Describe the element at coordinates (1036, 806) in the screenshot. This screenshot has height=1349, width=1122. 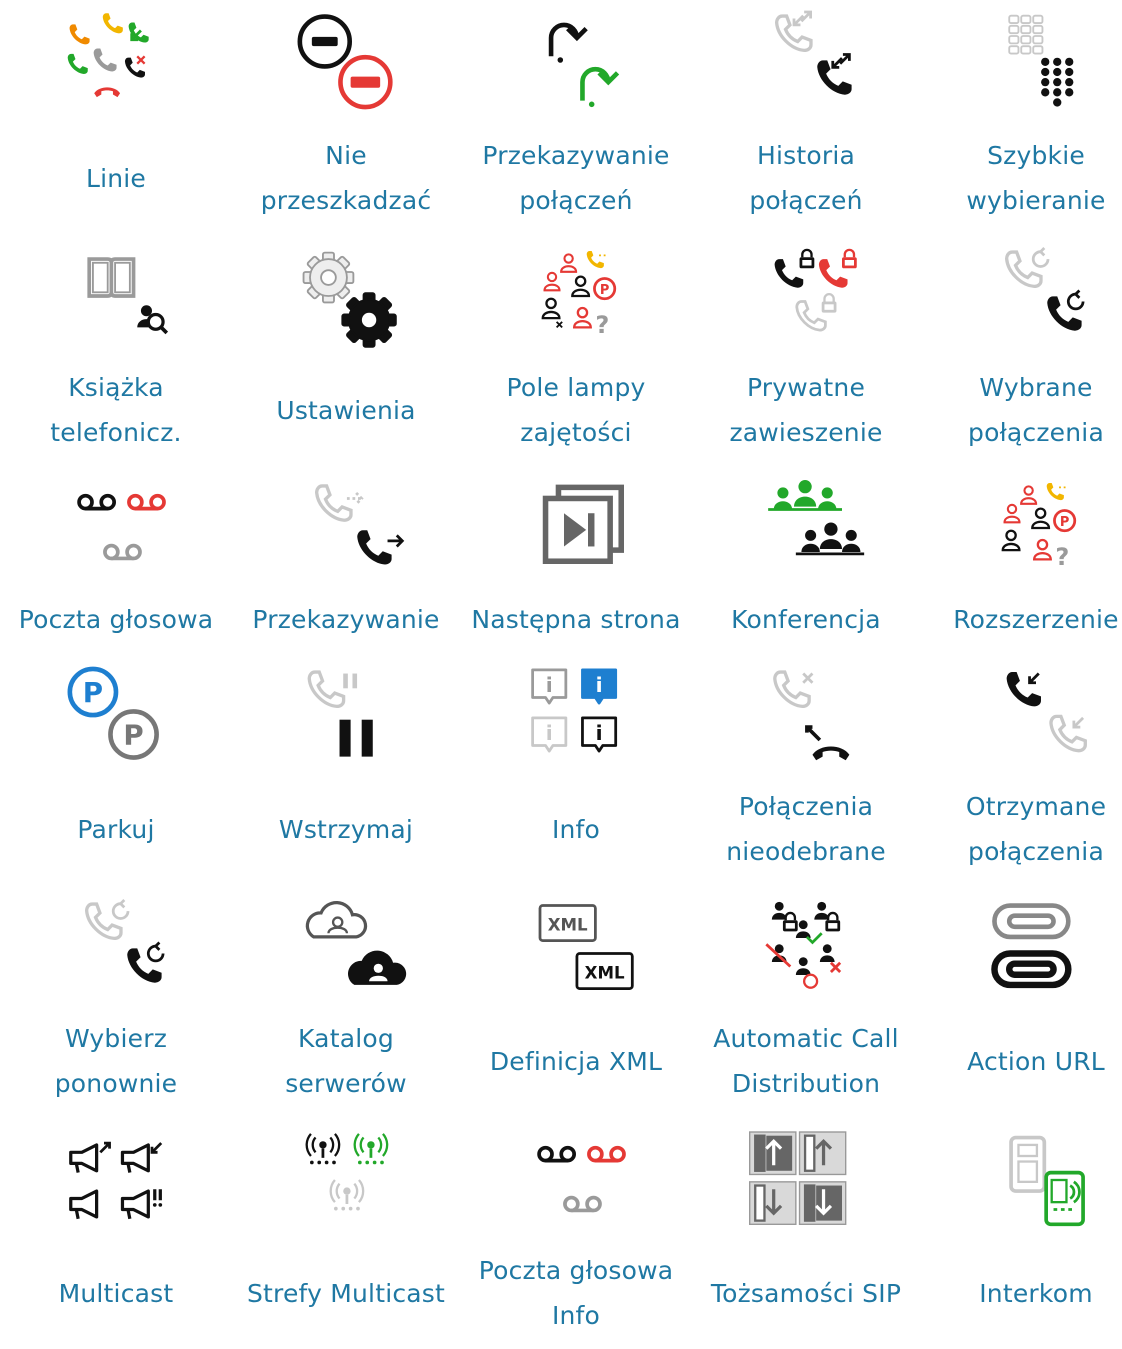
I see `tile-label-line: Otrzymane` at that location.